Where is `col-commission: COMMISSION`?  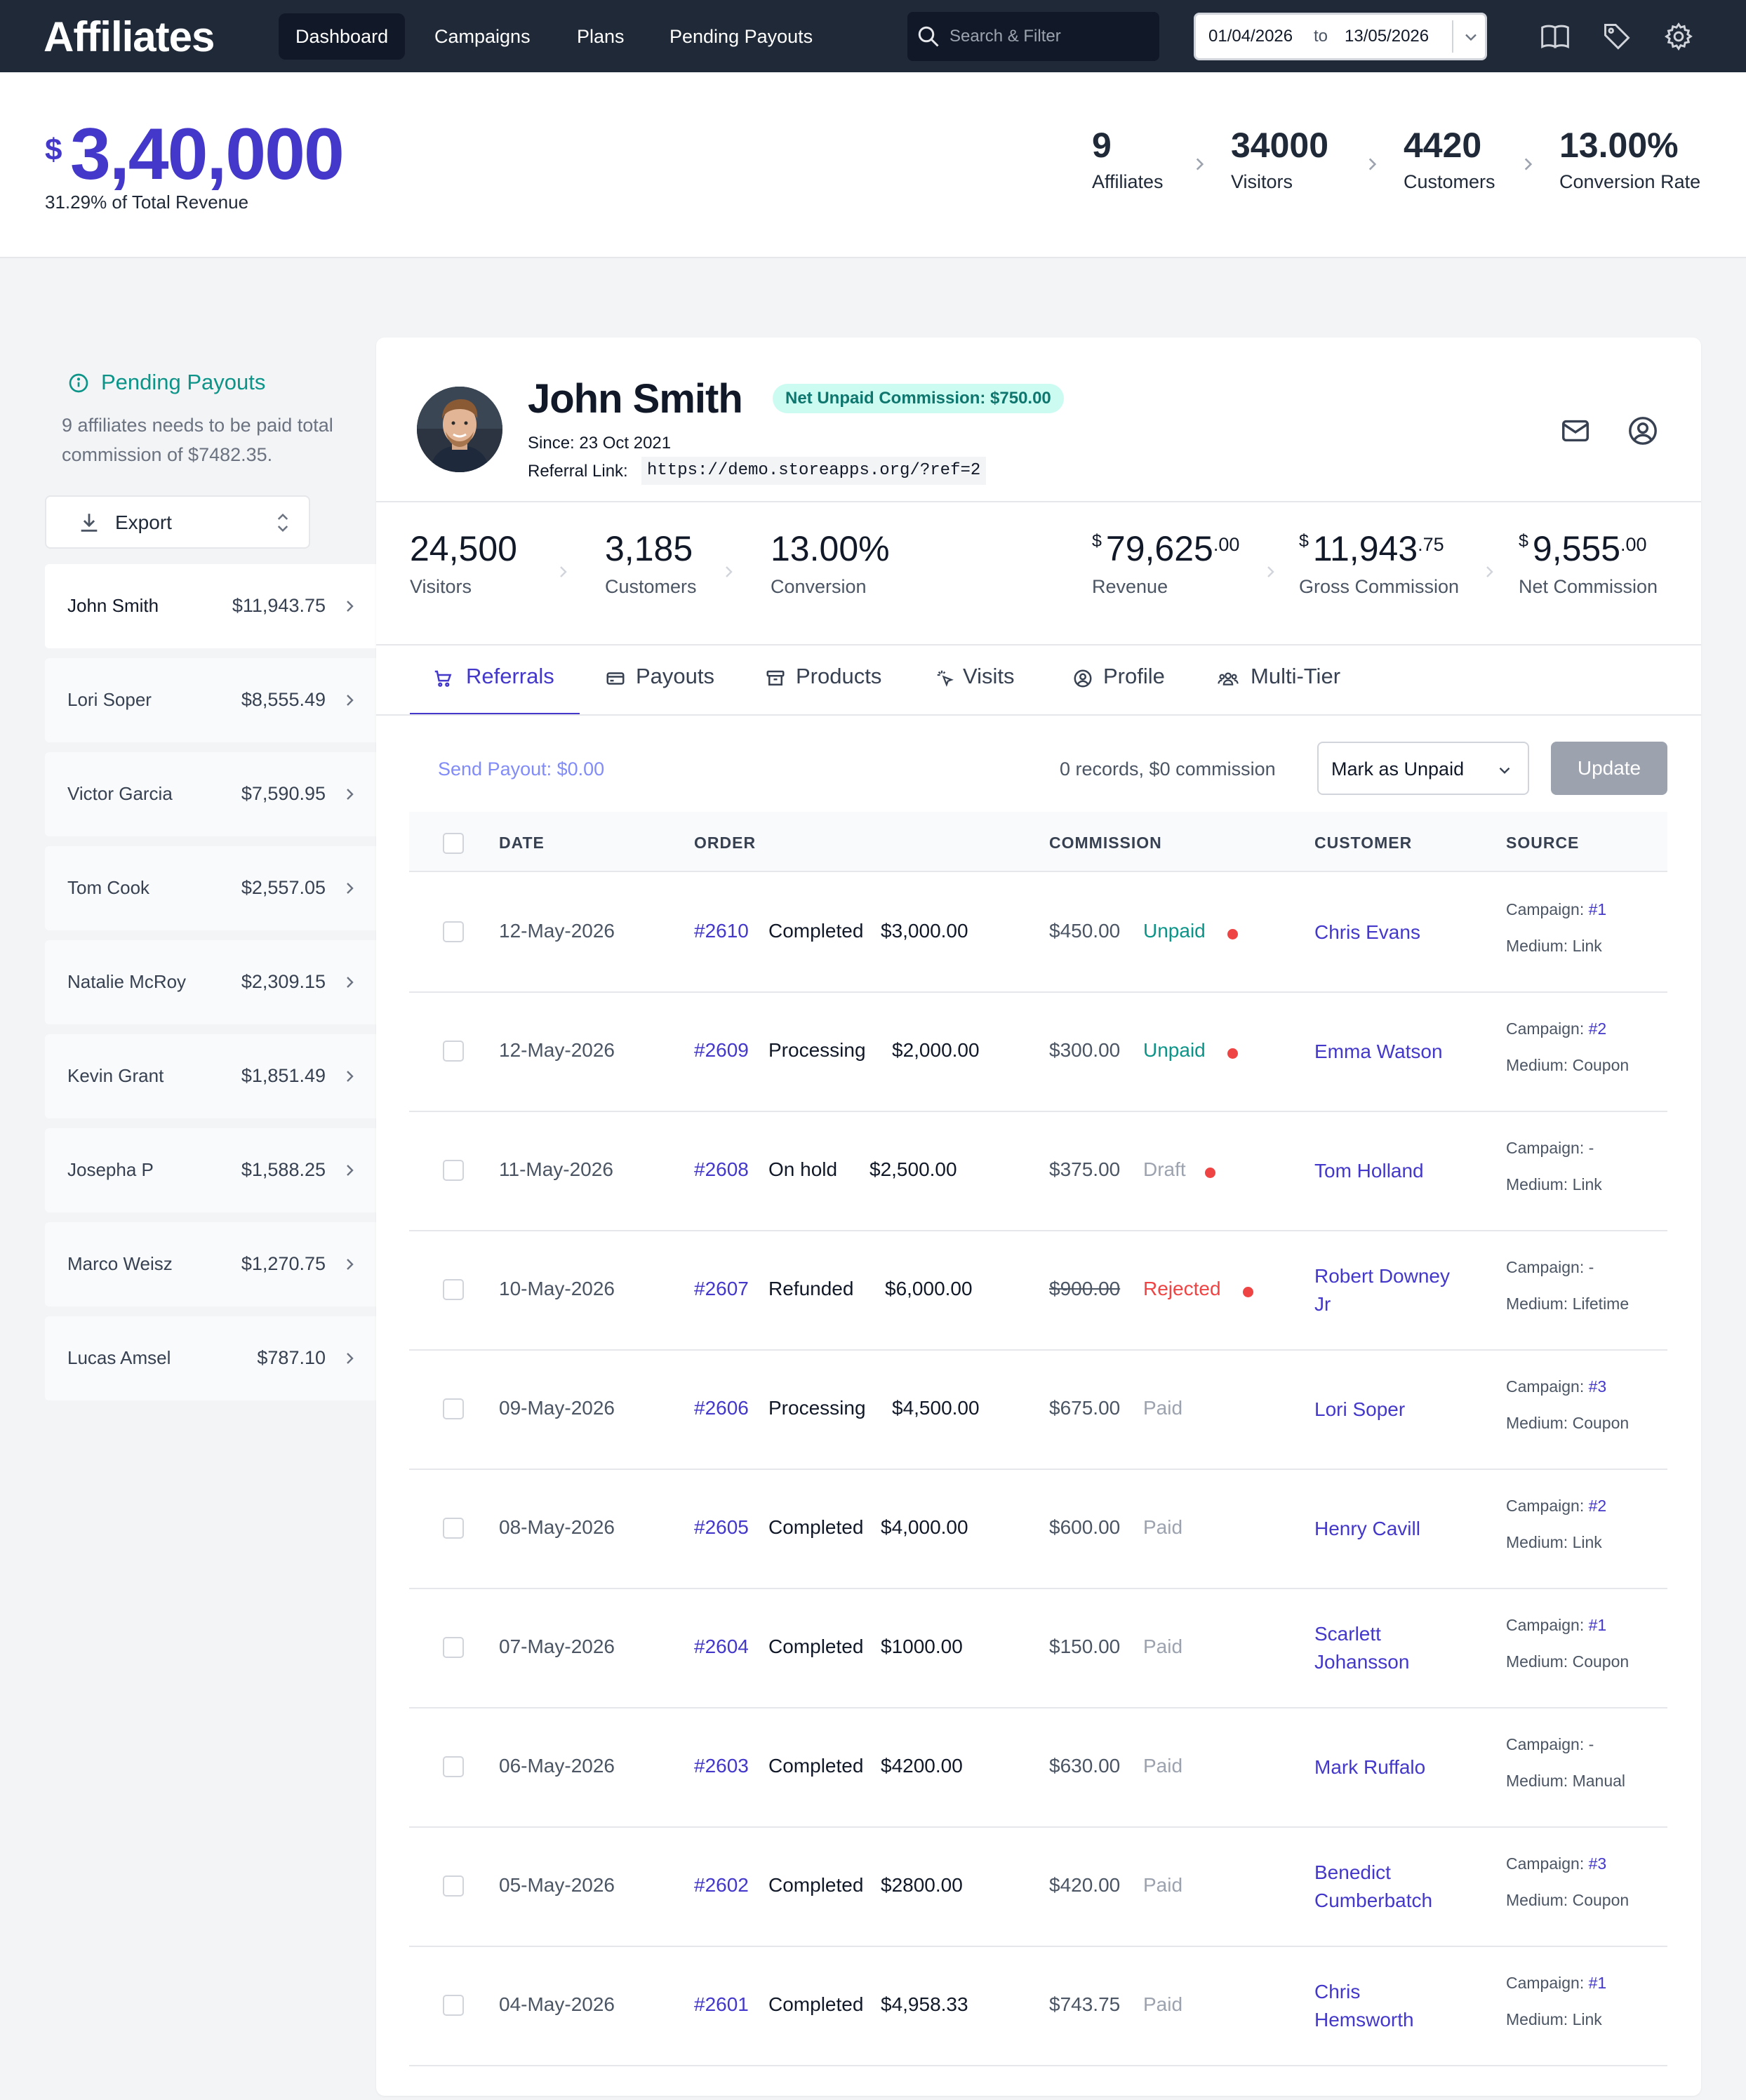
col-commission: COMMISSION is located at coordinates (1105, 843).